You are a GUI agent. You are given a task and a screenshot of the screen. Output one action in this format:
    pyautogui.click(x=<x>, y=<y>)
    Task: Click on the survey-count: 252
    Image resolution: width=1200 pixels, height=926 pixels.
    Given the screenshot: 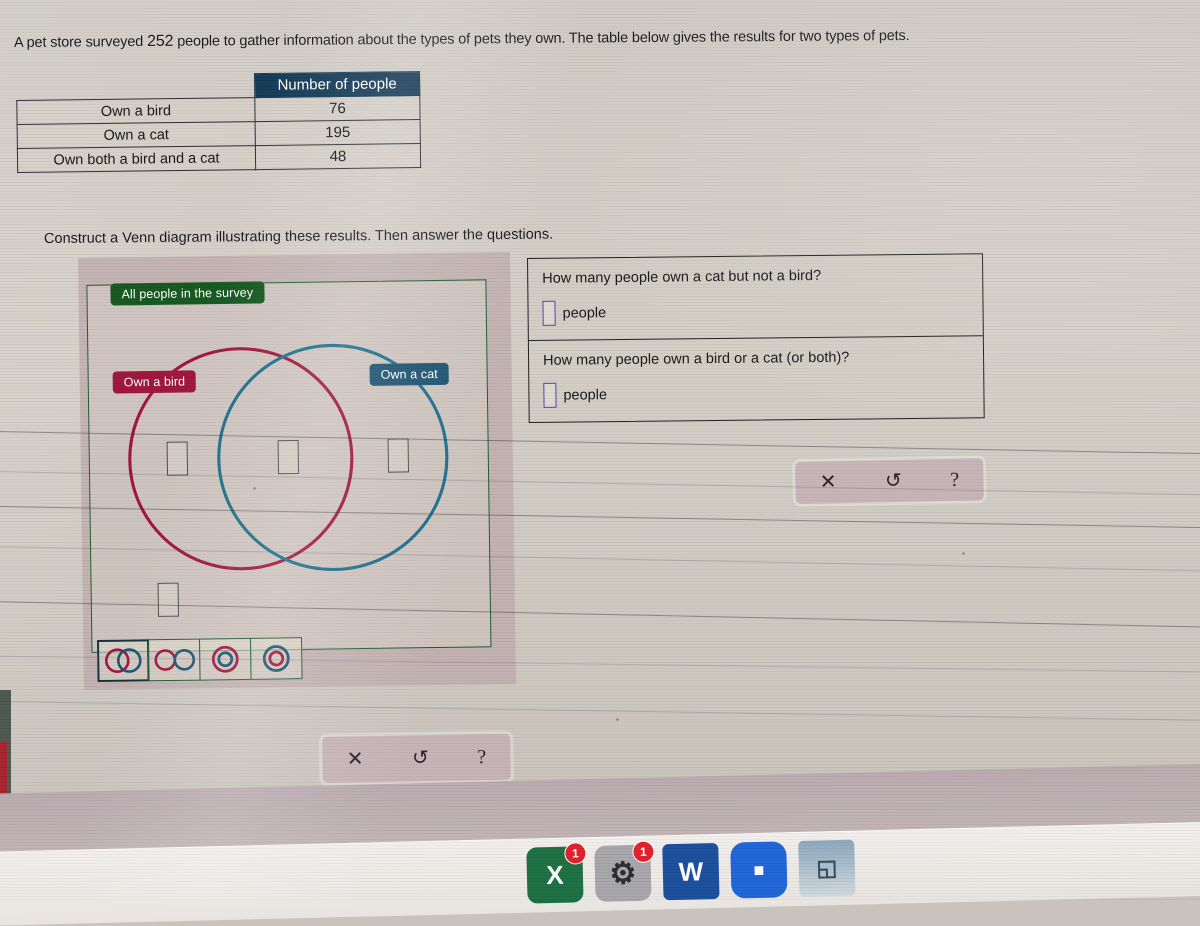 What is the action you would take?
    pyautogui.click(x=160, y=41)
    